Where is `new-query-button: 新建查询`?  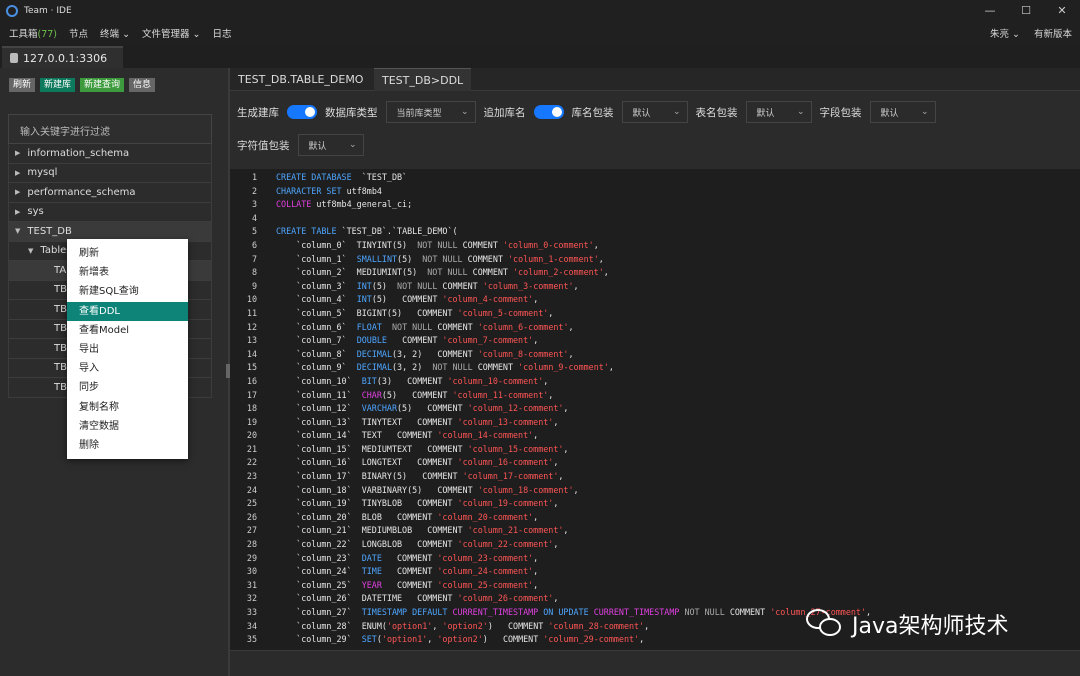 new-query-button: 新建查询 is located at coordinates (102, 85).